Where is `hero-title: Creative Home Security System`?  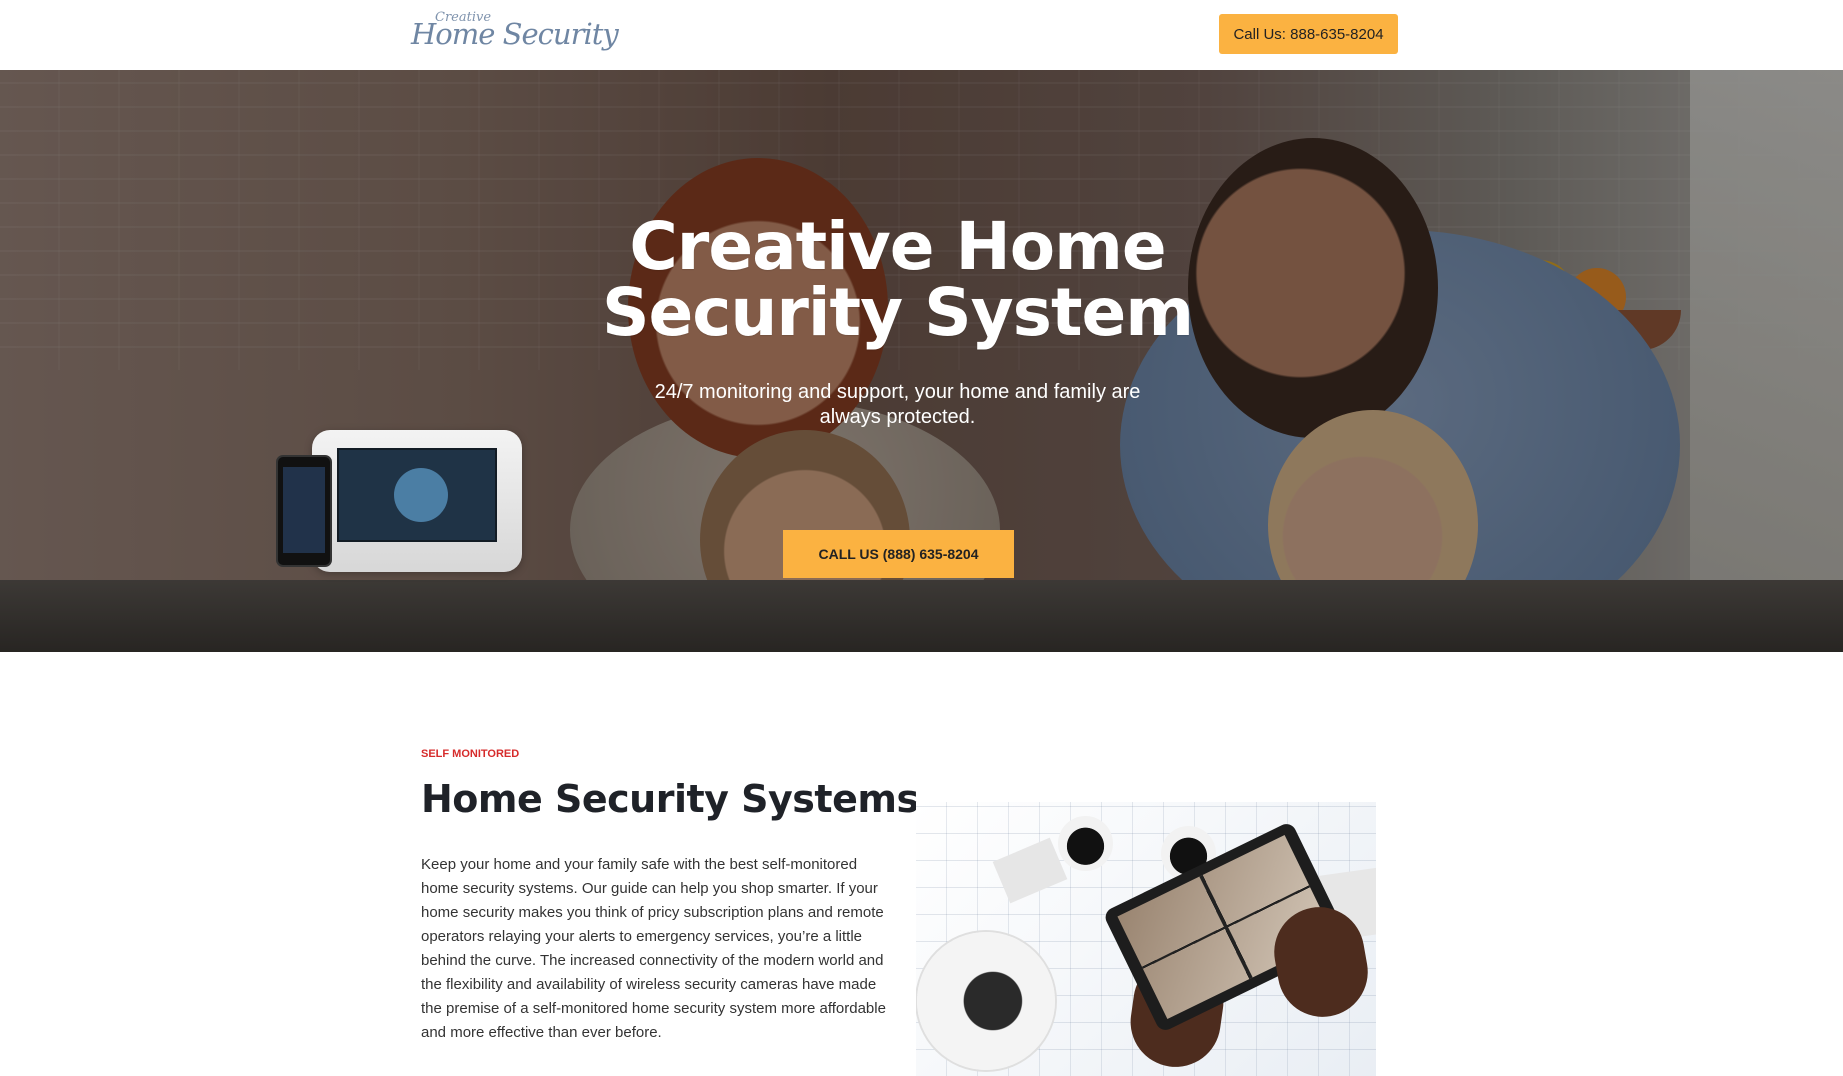 hero-title: Creative Home Security System is located at coordinates (897, 279).